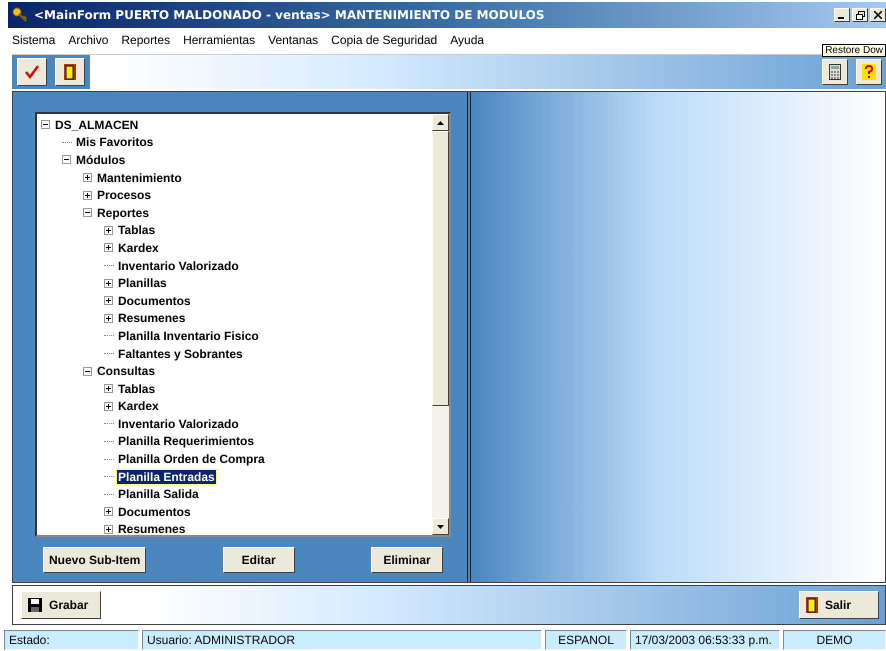  I want to click on tree-item: Planillas, so click(142, 283).